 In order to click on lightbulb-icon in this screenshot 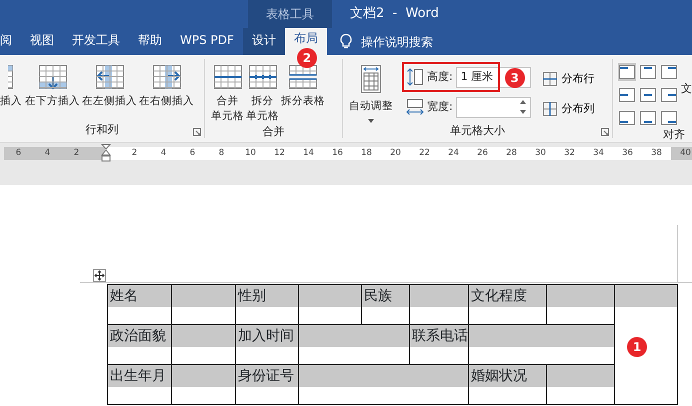, I will do `click(345, 41)`.